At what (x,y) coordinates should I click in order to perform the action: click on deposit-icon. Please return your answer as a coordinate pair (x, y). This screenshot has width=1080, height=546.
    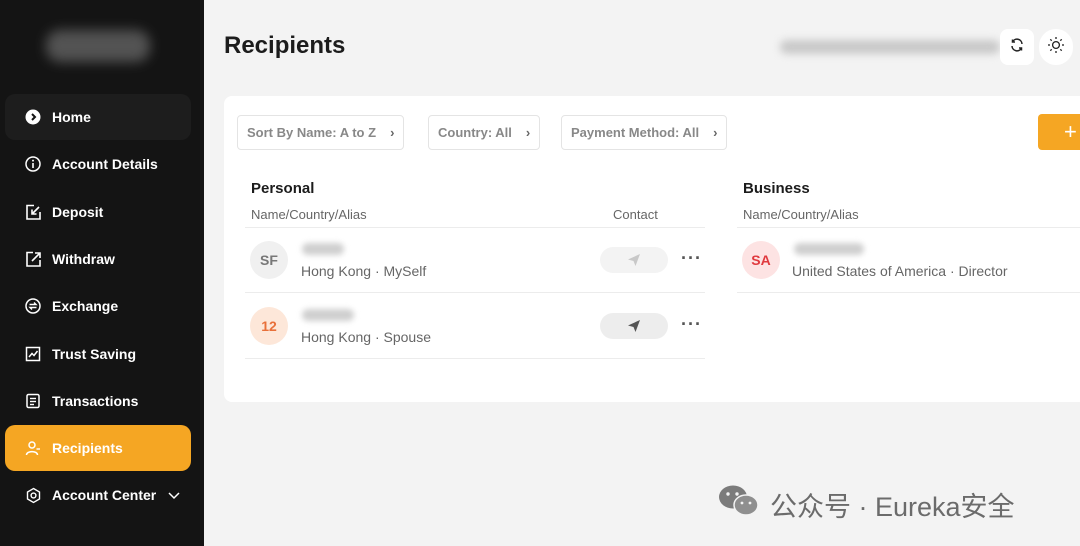
    Looking at the image, I should click on (33, 212).